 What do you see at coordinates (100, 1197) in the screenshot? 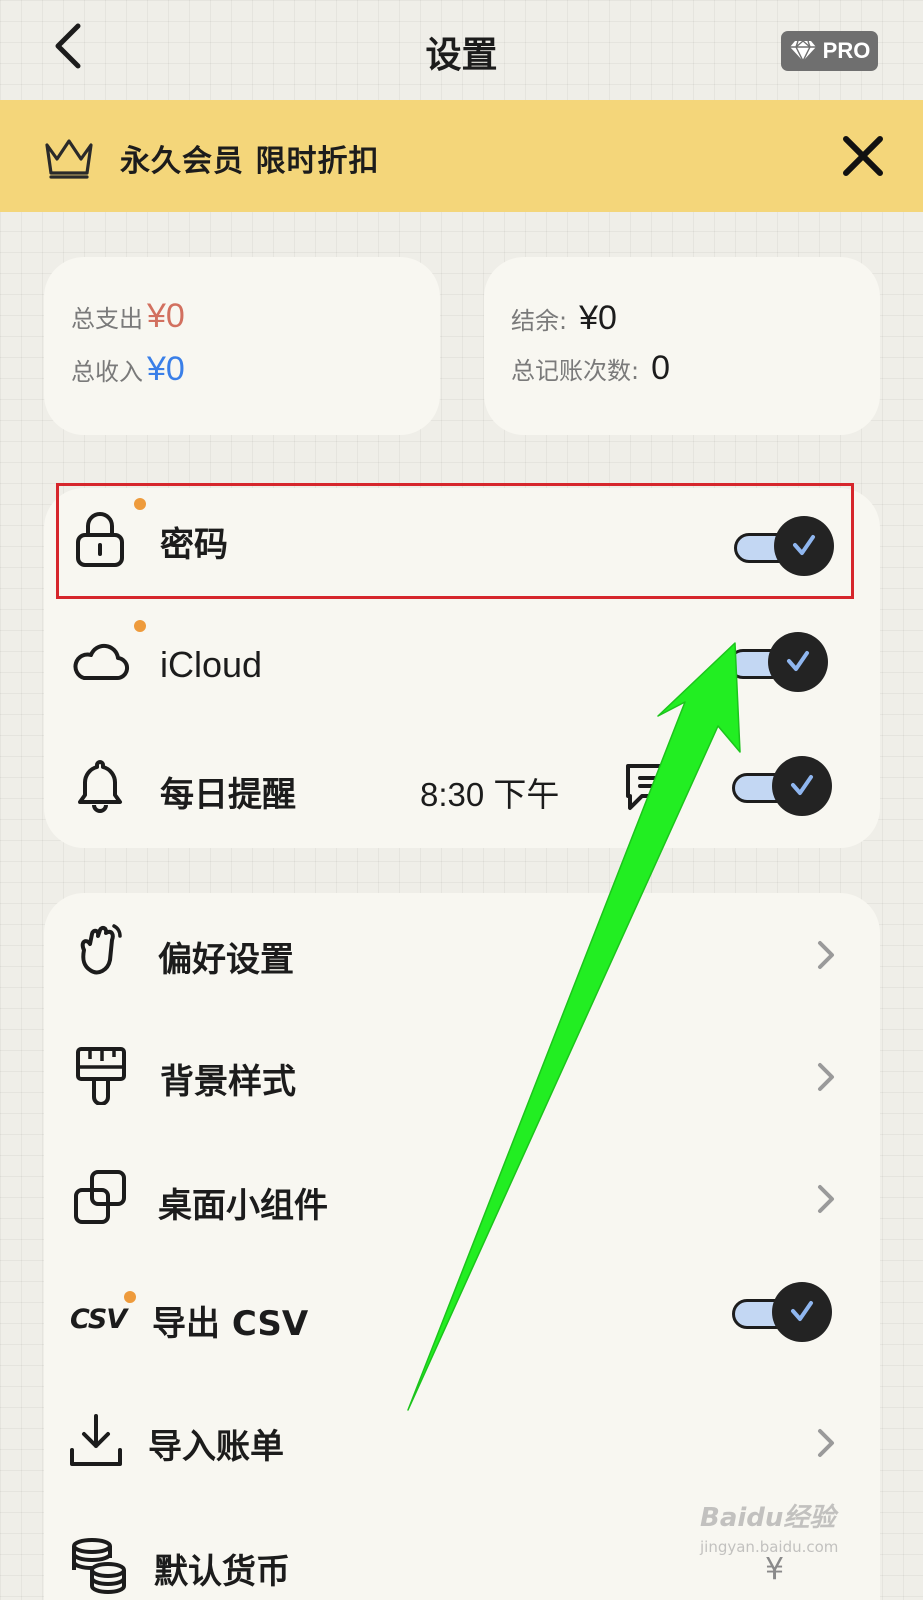
I see `widget-icon` at bounding box center [100, 1197].